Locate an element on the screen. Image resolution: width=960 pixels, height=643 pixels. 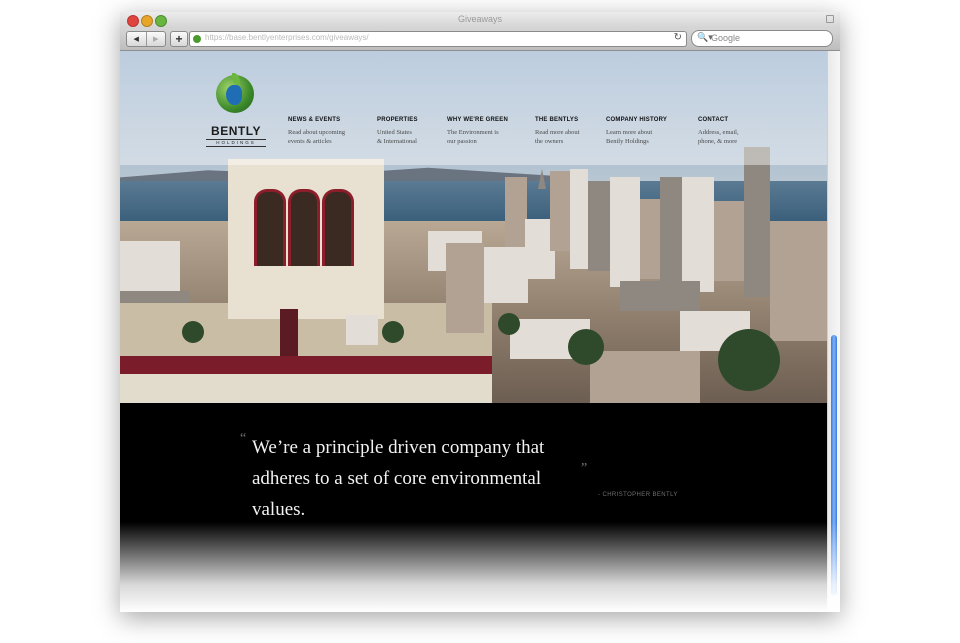
scrollbar-thumb is located at coordinates (834, 465).